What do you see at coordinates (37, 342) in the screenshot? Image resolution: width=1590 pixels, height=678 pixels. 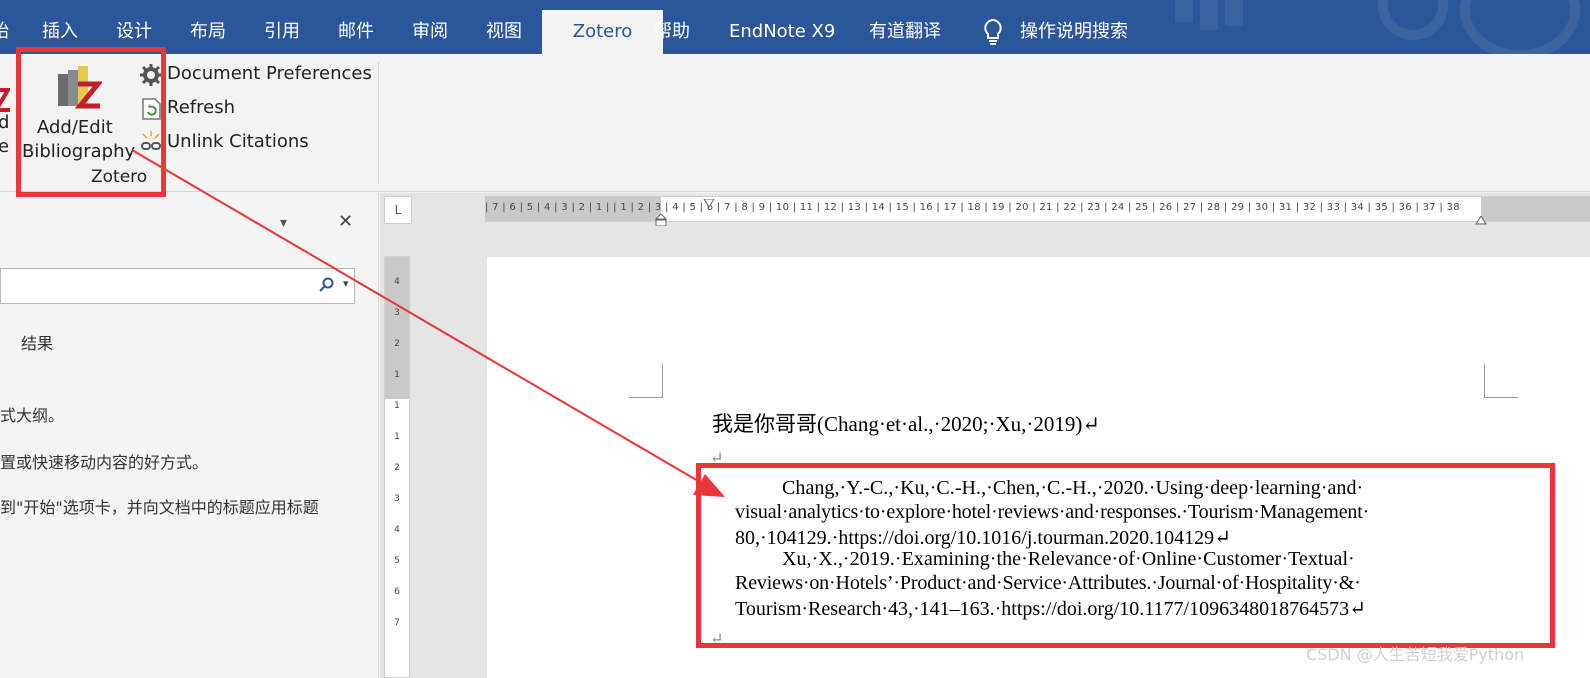 I see `tab-results: 结果` at bounding box center [37, 342].